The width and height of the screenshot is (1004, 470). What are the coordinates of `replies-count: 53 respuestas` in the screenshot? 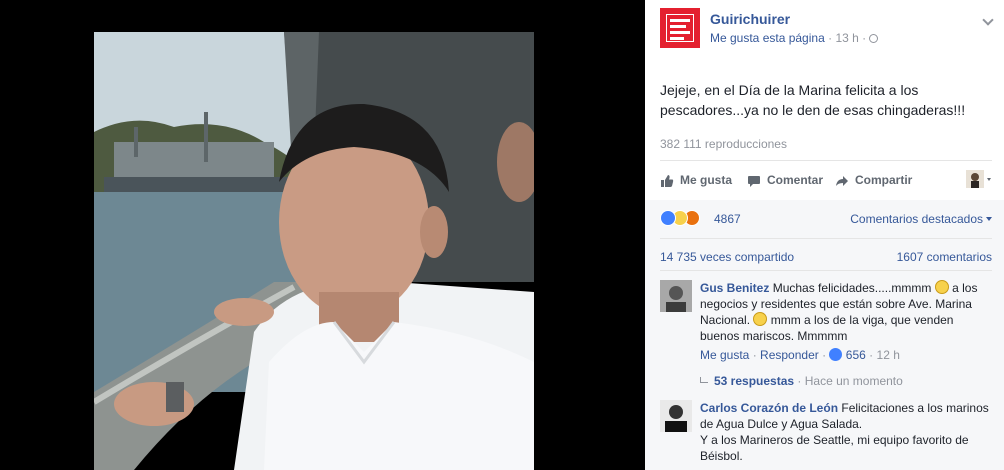 It's located at (754, 381).